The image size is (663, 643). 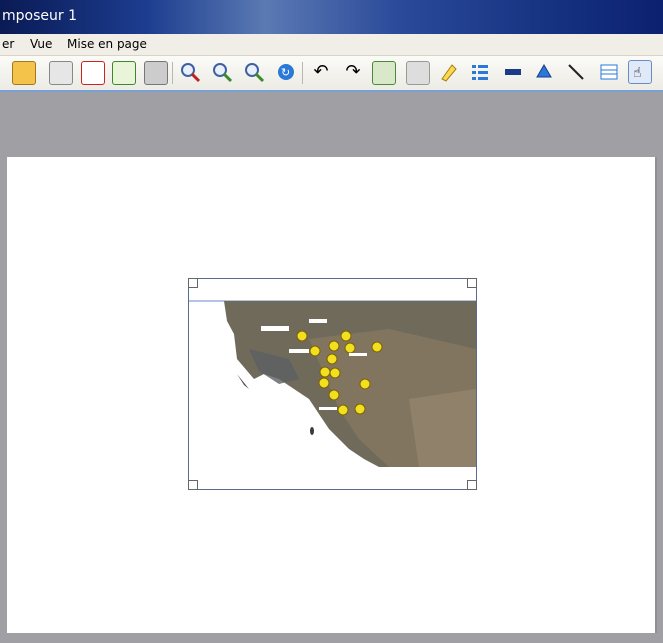 What do you see at coordinates (156, 73) in the screenshot?
I see `print-icon` at bounding box center [156, 73].